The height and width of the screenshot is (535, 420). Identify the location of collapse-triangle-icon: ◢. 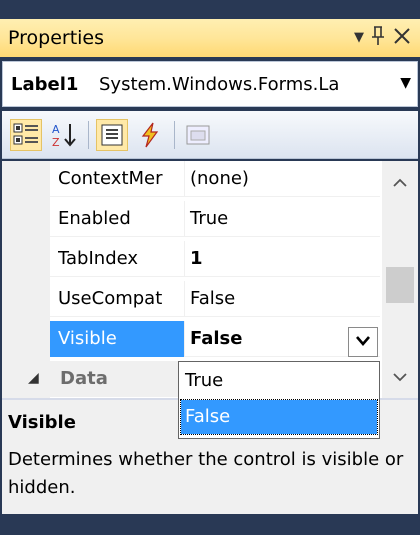
(33, 378).